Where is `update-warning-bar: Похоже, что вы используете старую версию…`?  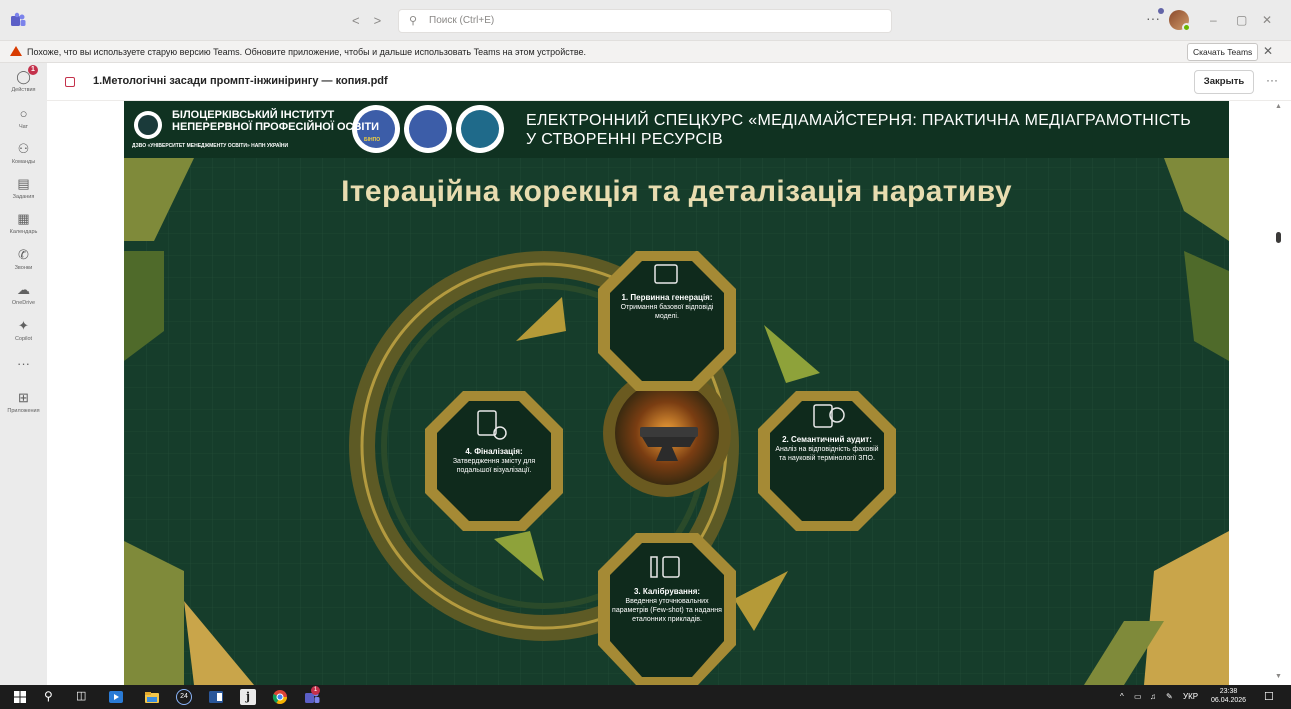
update-warning-bar: Похоже, что вы используете старую версию… is located at coordinates (645, 52).